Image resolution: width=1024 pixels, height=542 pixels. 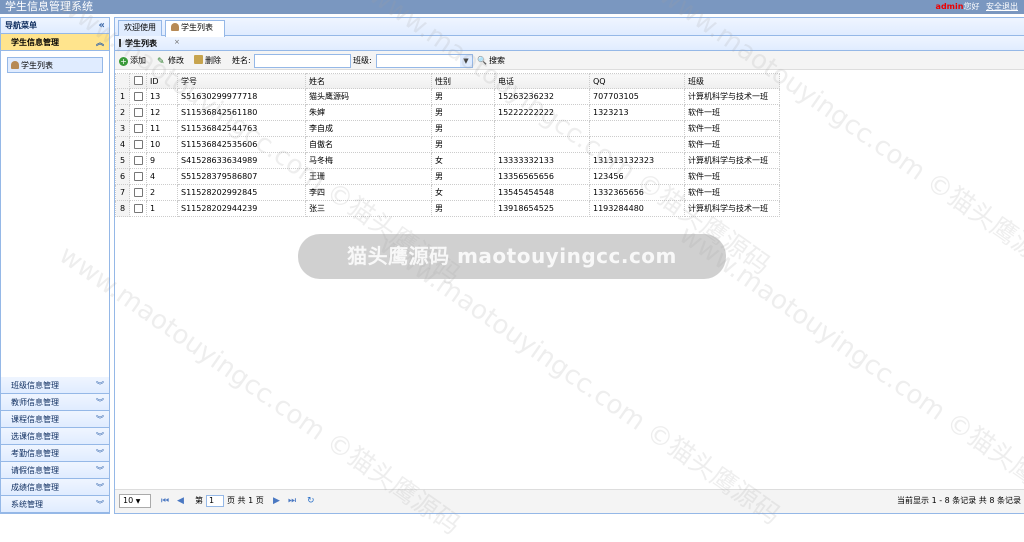 I want to click on col-id: ID, so click(x=162, y=81).